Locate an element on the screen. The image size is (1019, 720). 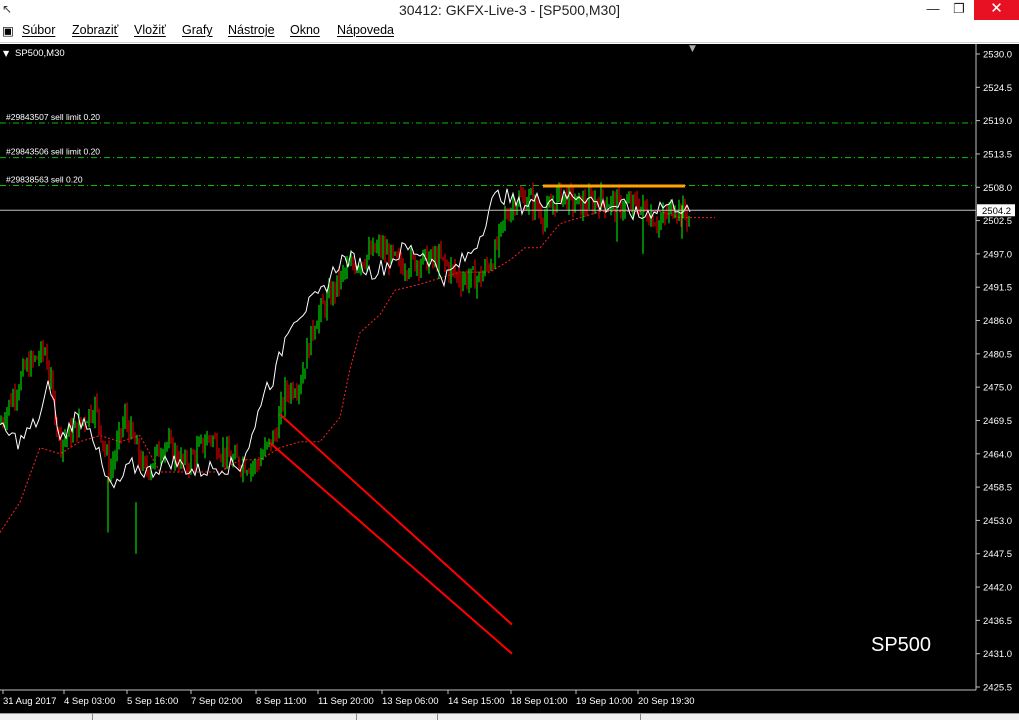
y-tick-label: 2475.0 is located at coordinates (997, 388).